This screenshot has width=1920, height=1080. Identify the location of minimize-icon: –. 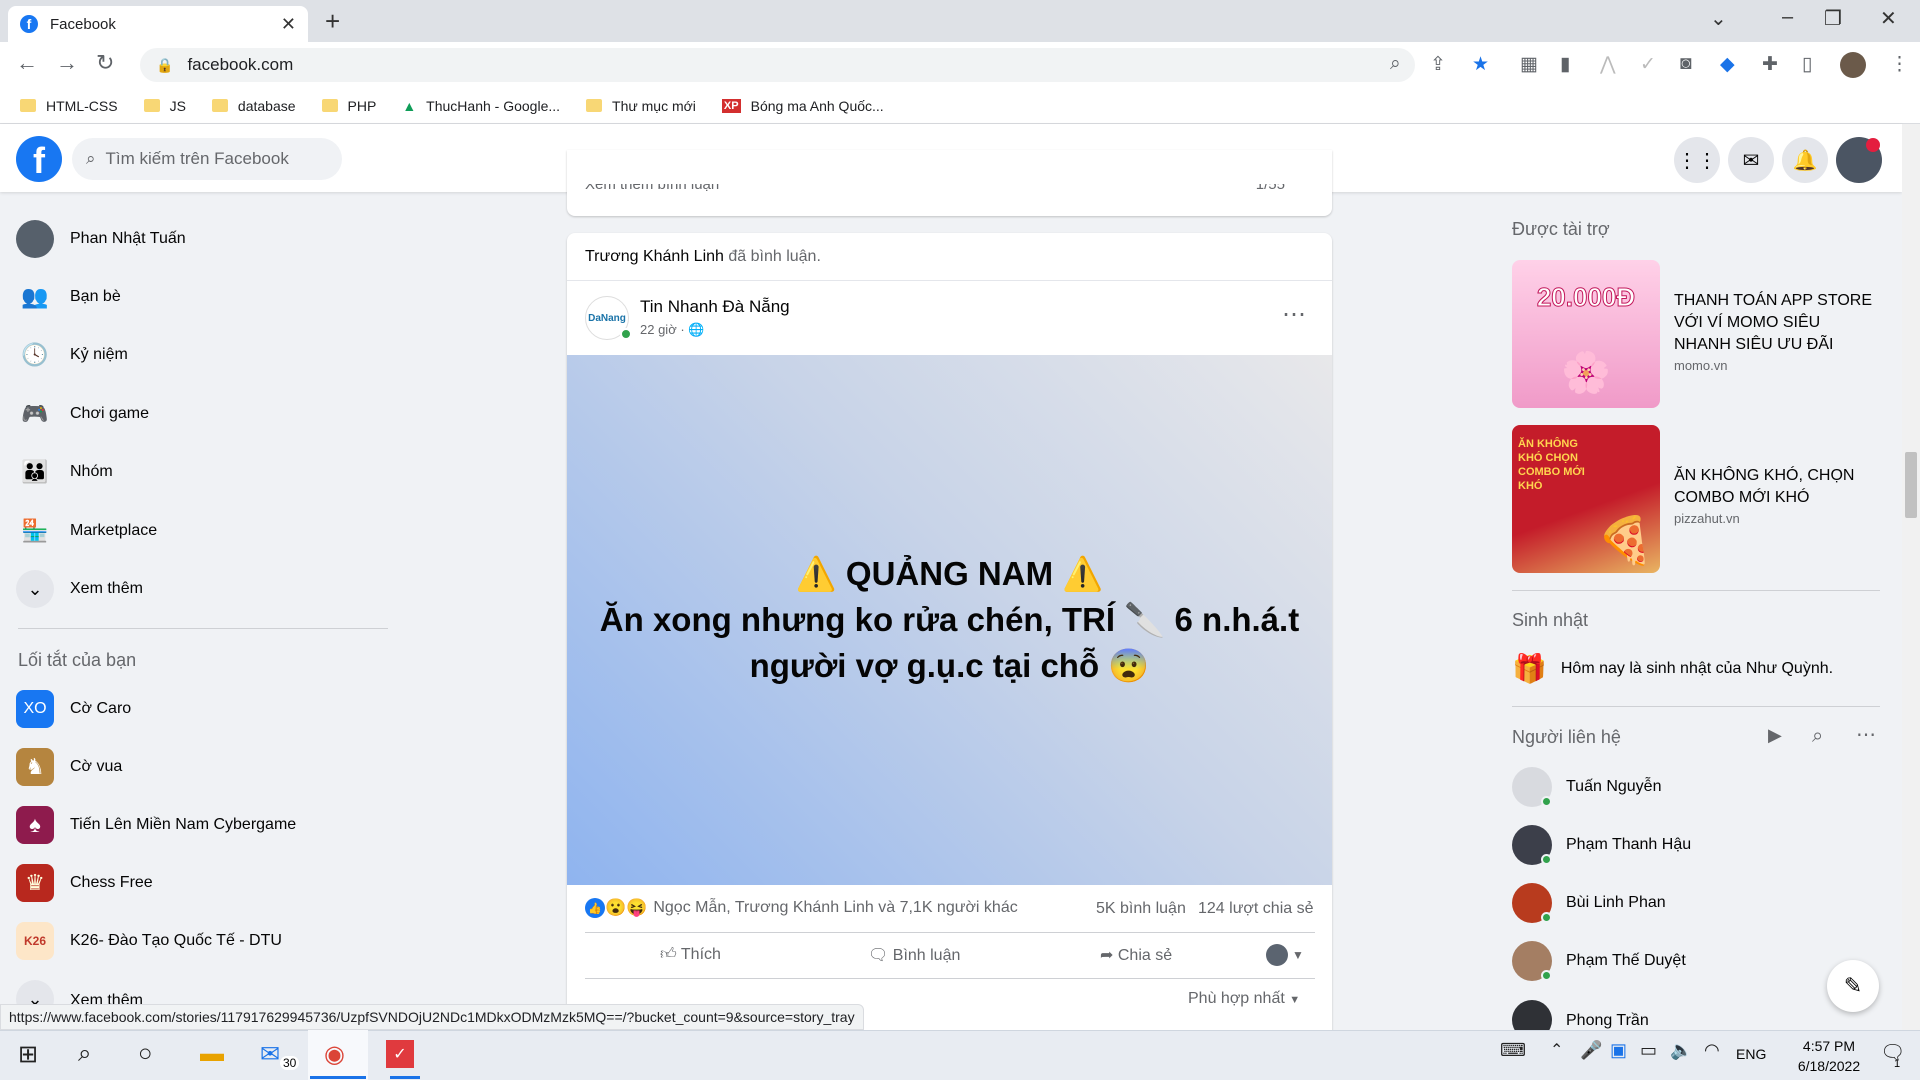
(1787, 17).